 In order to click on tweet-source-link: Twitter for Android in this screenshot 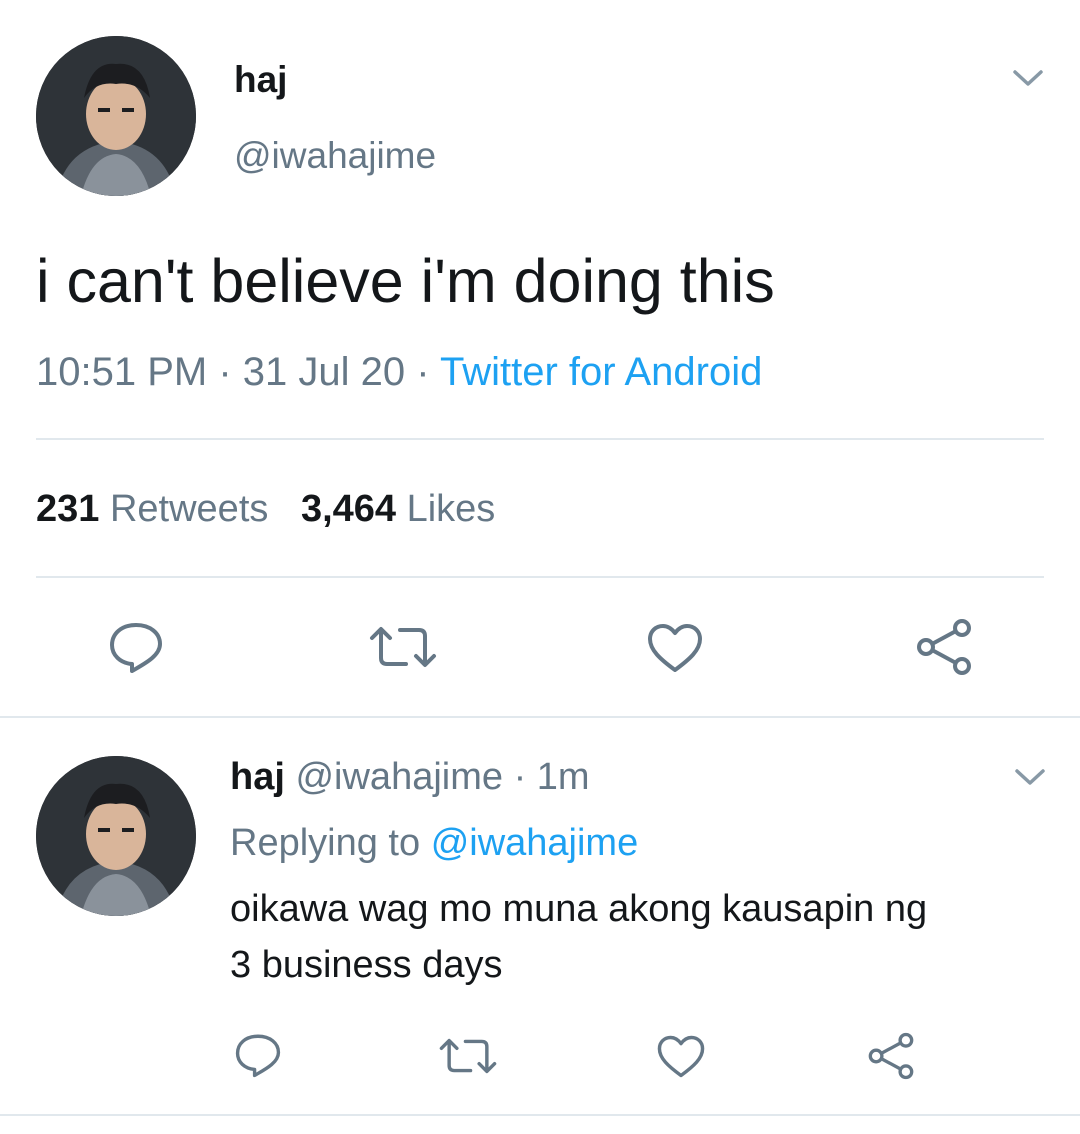, I will do `click(601, 372)`.